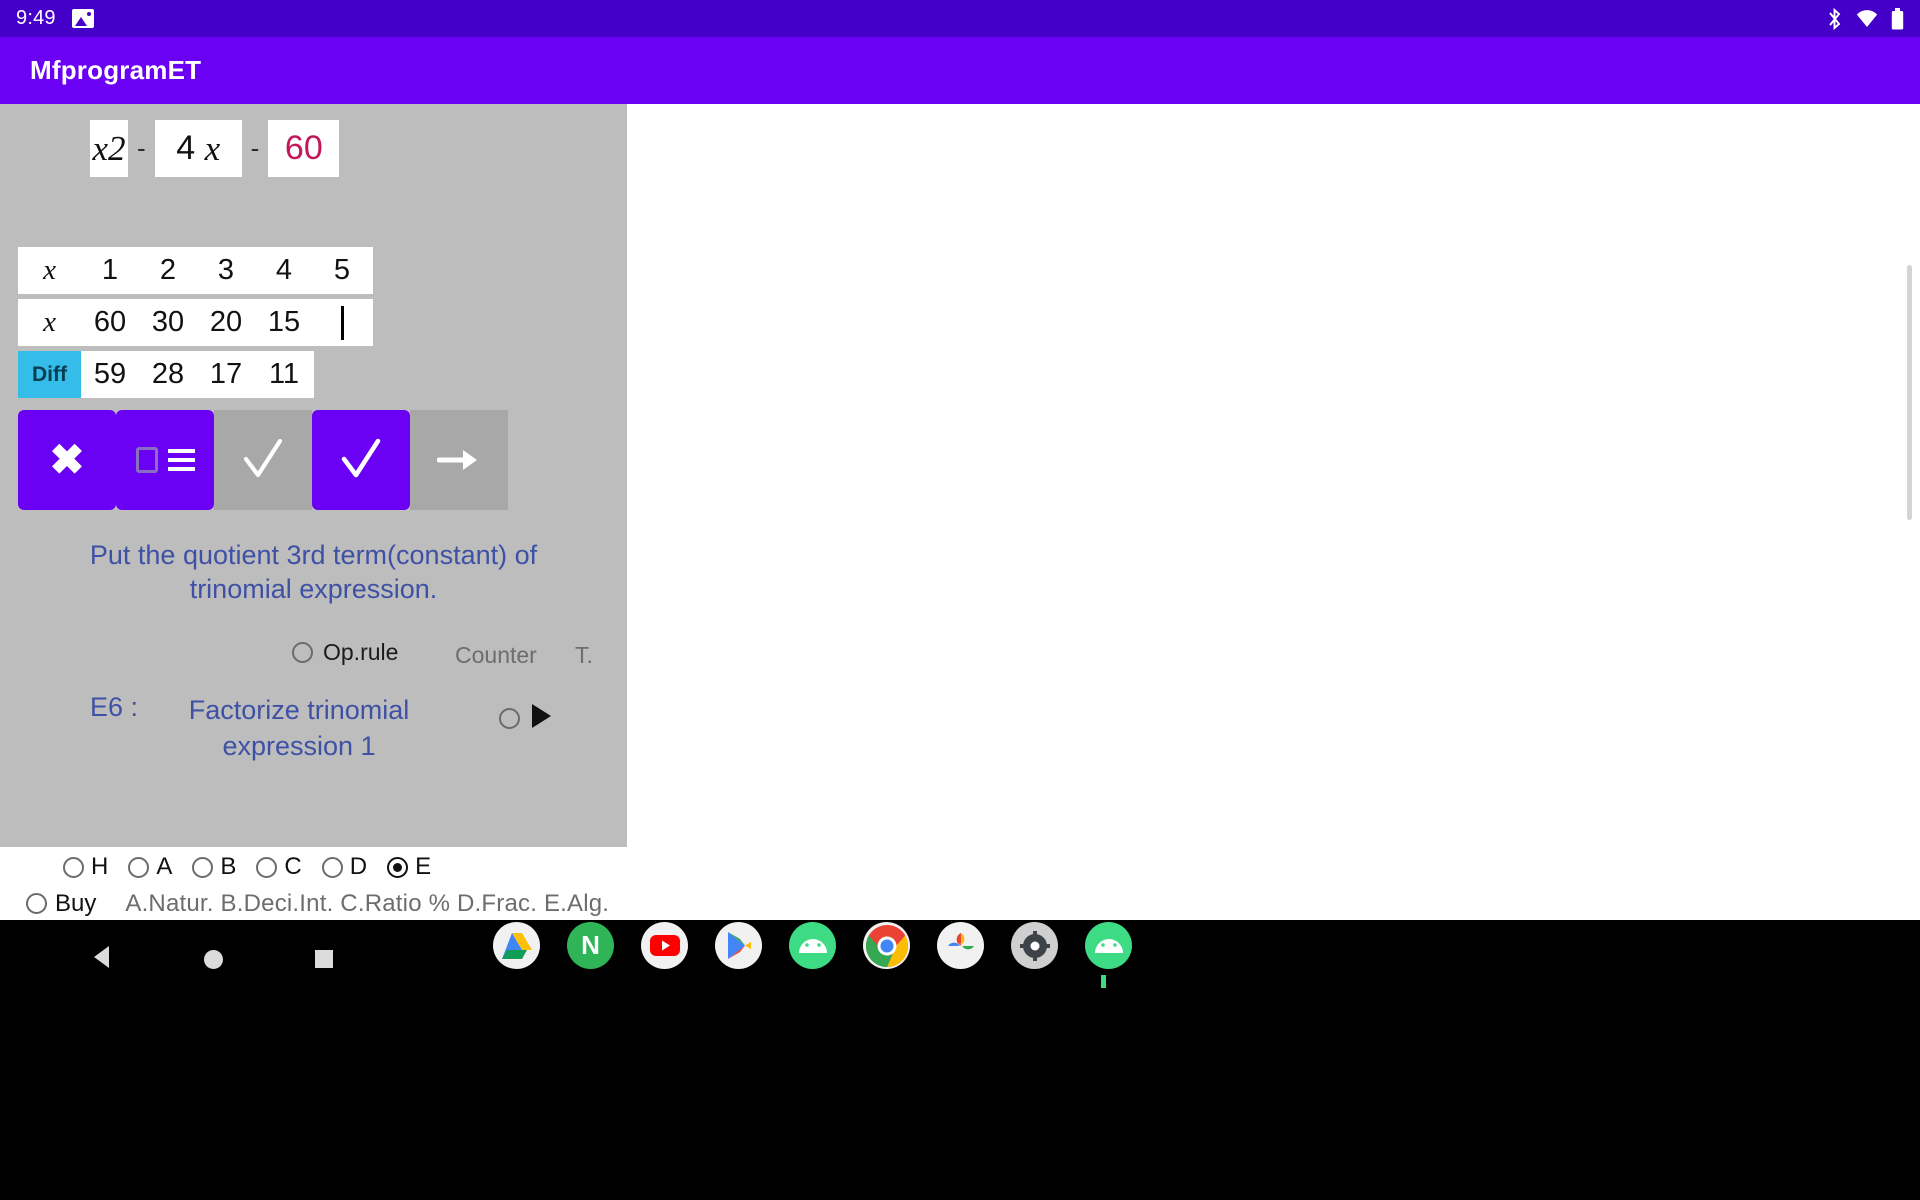 Image resolution: width=1920 pixels, height=1200 pixels. I want to click on level-option-h: H, so click(85, 867).